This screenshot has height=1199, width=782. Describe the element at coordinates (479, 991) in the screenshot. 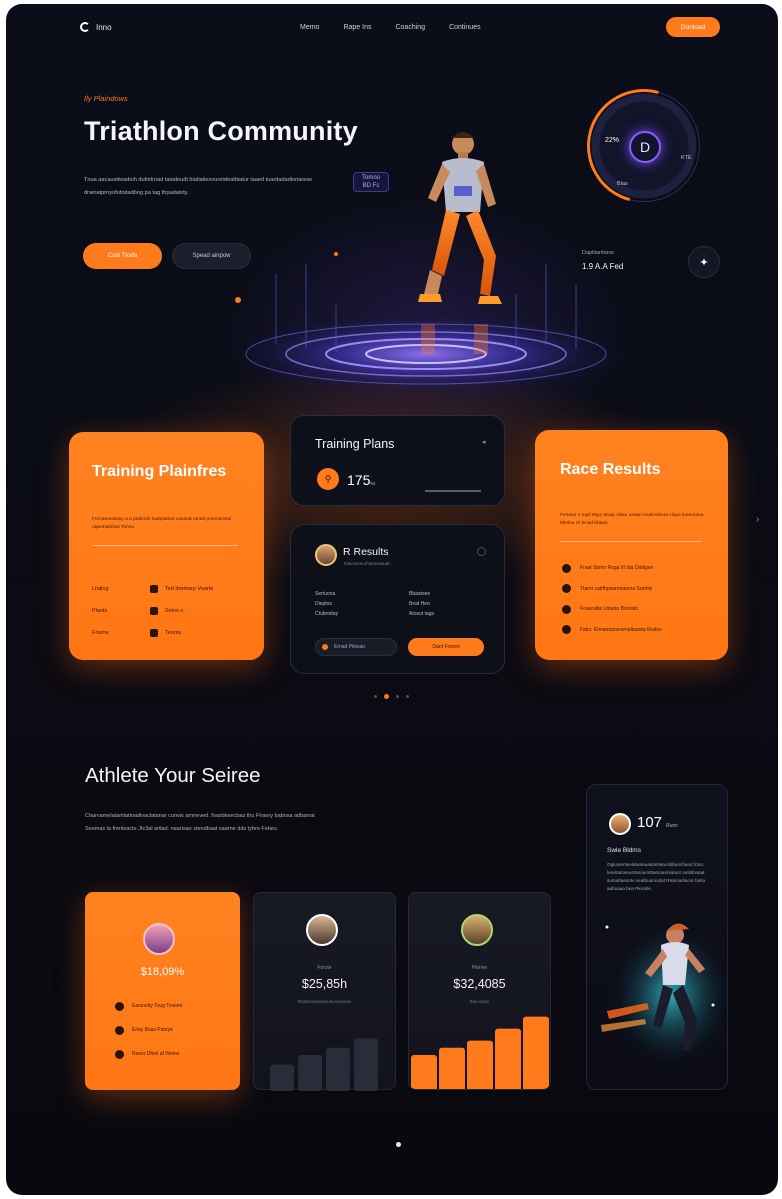

I see `pricing-card-dark-2: Piteine $32,4085 Bituvicato` at that location.